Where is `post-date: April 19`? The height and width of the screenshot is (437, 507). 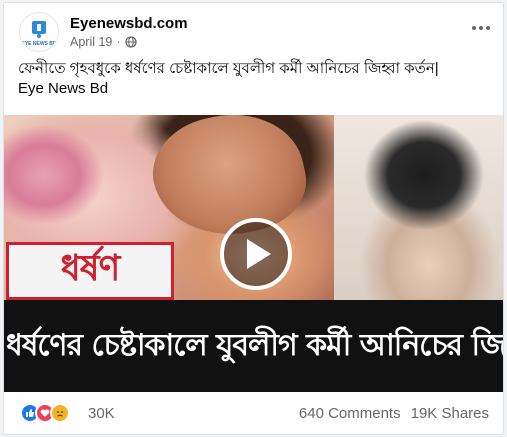 post-date: April 19 is located at coordinates (91, 42).